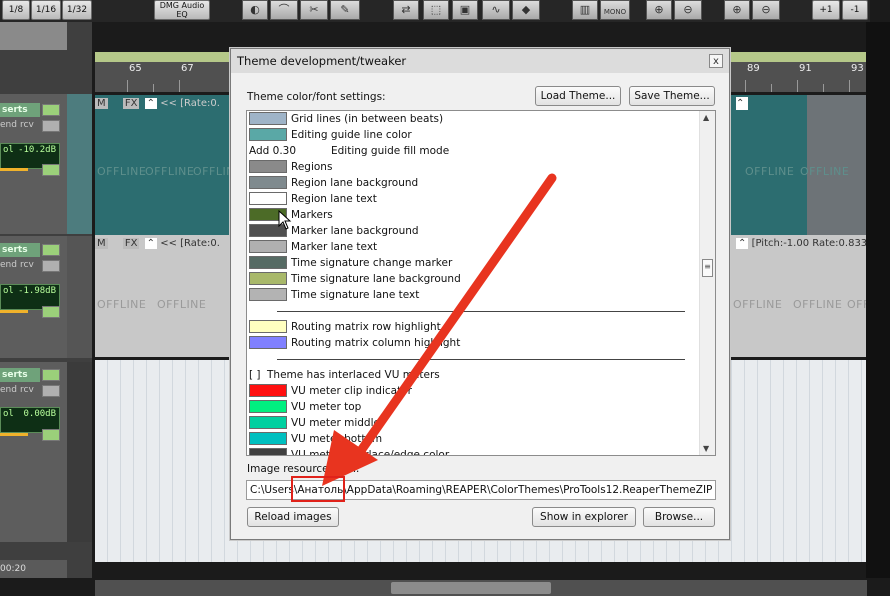 The width and height of the screenshot is (890, 596). I want to click on annotation-highlight-box, so click(318, 489).